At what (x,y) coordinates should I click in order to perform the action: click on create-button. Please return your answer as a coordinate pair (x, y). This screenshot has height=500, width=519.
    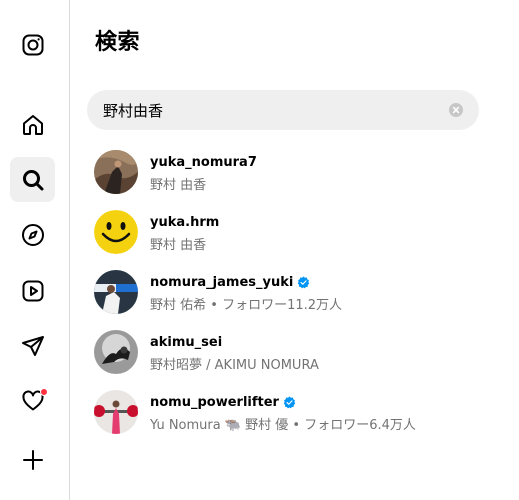
    Looking at the image, I should click on (32, 459).